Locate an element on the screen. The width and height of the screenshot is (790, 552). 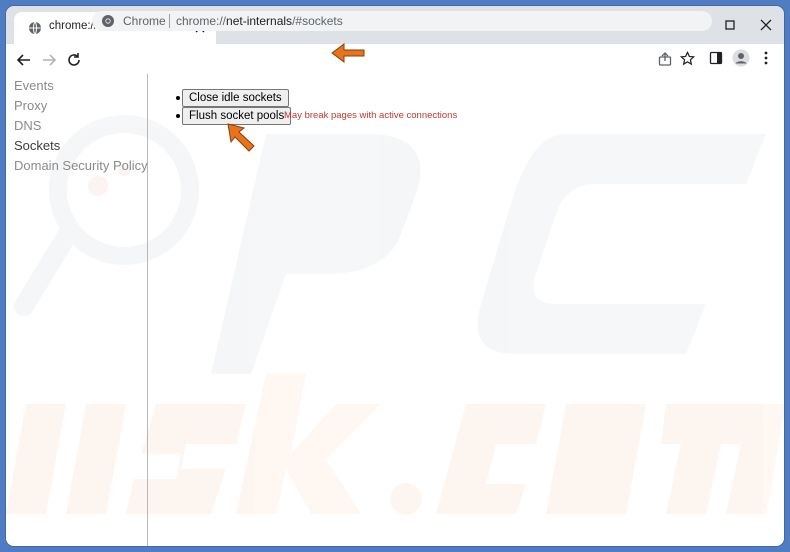
close-idle-sockets-button: Close idle sockets is located at coordinates (235, 98).